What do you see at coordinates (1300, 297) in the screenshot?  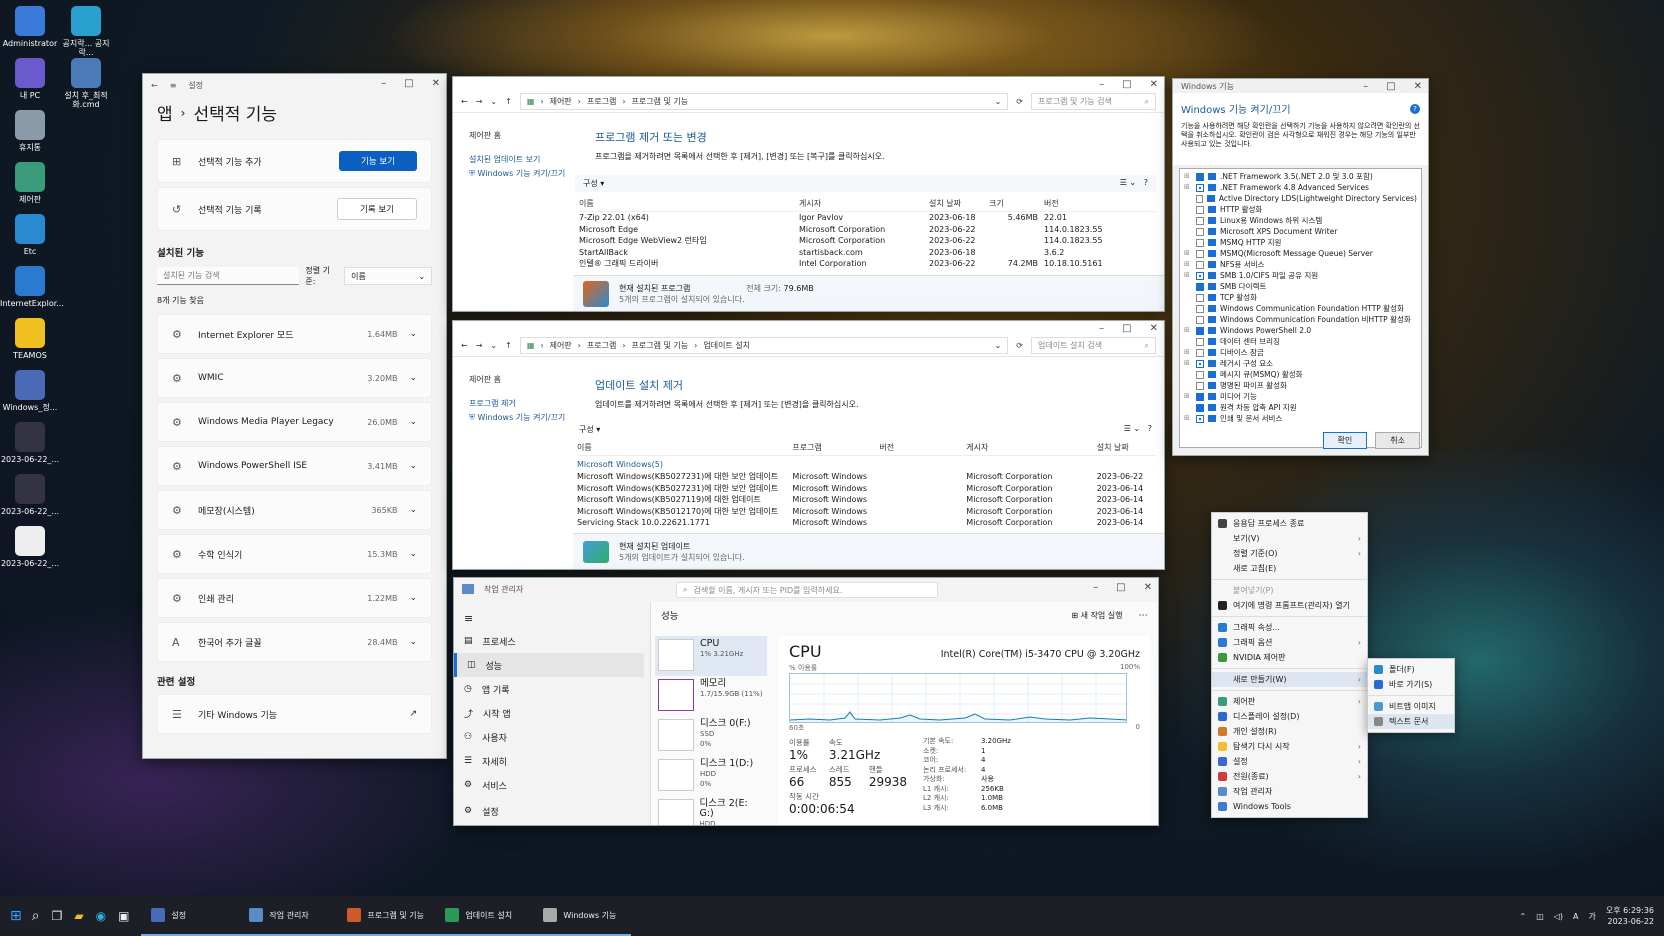 I see `feature-tree-item: TCP 활성화` at bounding box center [1300, 297].